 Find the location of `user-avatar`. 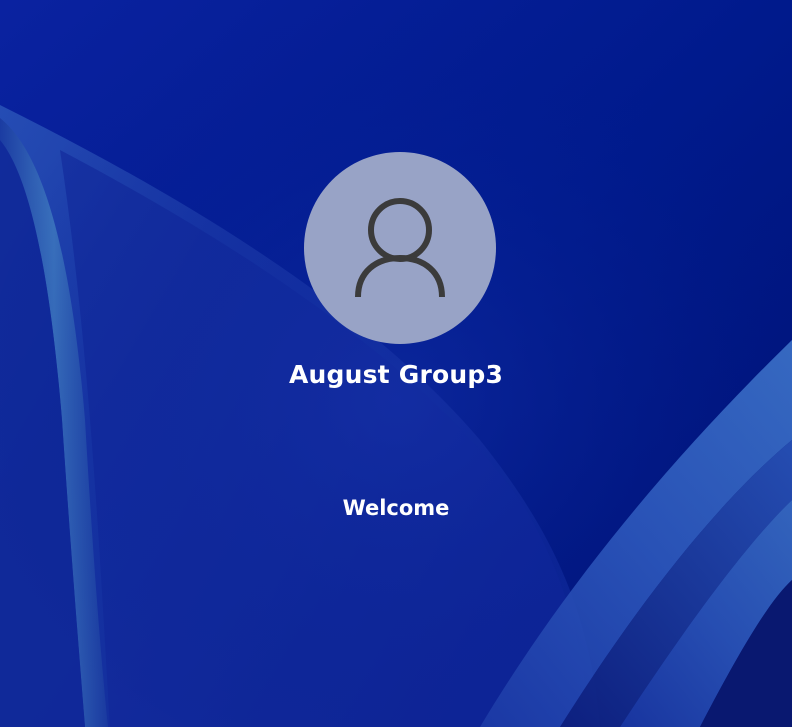

user-avatar is located at coordinates (400, 248).